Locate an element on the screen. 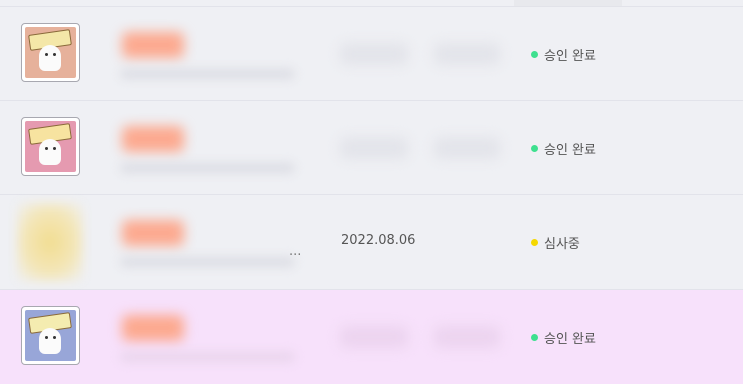  status-label: 심사중 is located at coordinates (562, 244).